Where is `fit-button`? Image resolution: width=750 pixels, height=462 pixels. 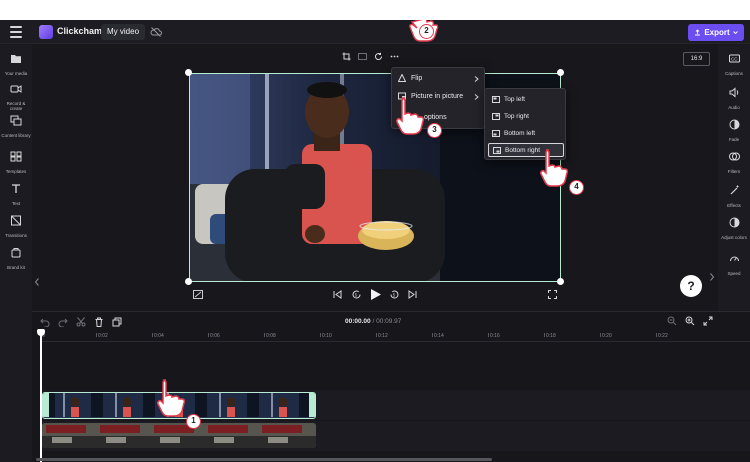
fit-button is located at coordinates (362, 56).